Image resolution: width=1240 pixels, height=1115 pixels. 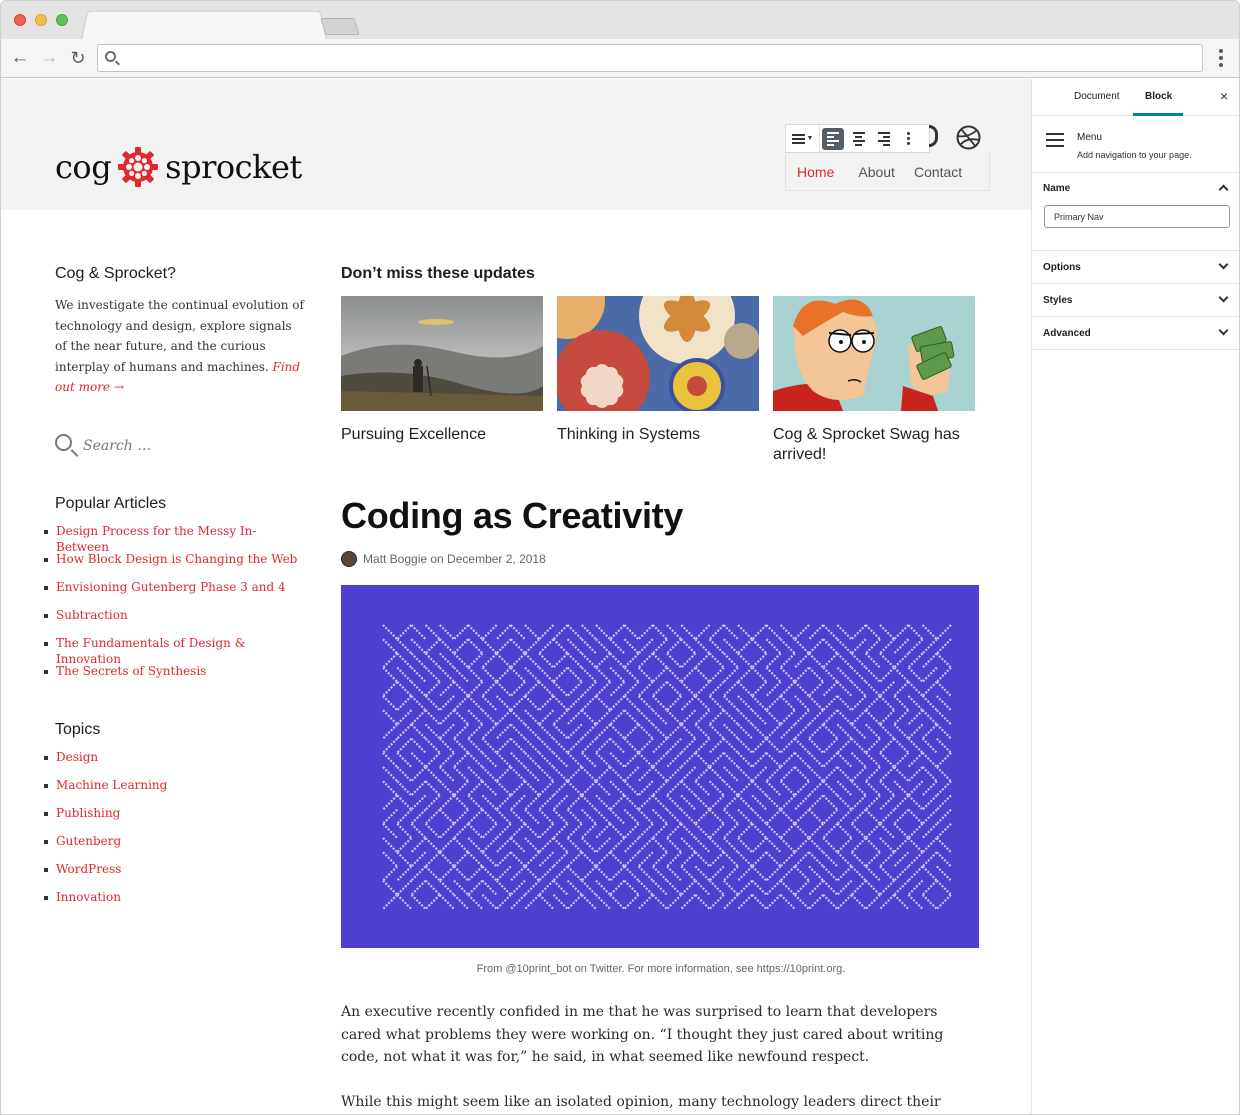 What do you see at coordinates (968, 137) in the screenshot?
I see `dribbble-icon` at bounding box center [968, 137].